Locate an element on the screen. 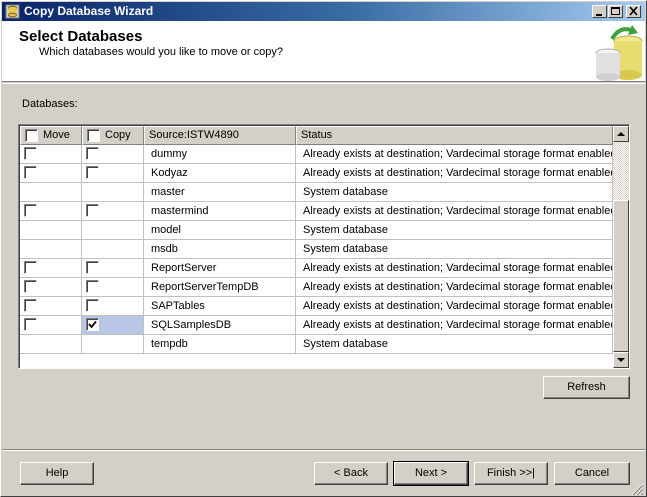  grid-header-row: Move Copy Source:ISTW4890 Status is located at coordinates (316, 135).